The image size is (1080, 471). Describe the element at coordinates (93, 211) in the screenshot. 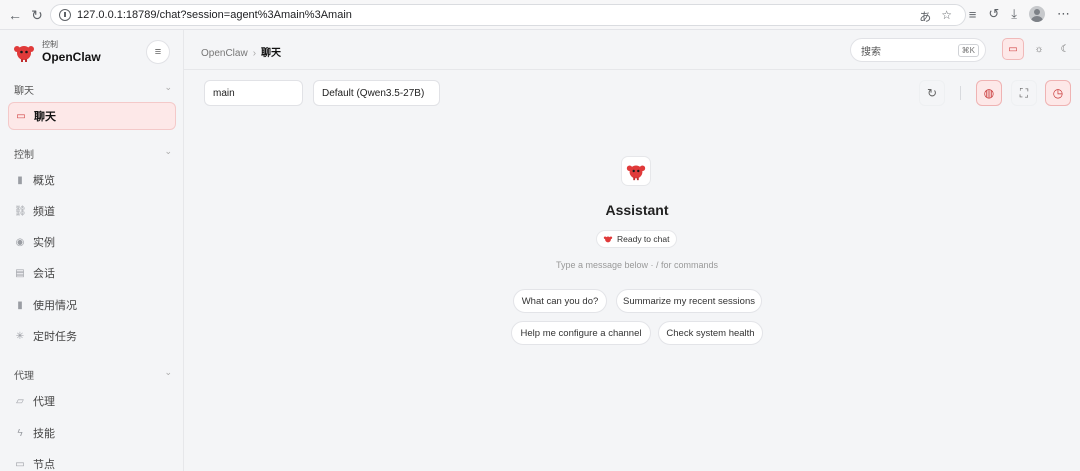

I see `sidebar-item-channels: ⛓ 频道` at that location.